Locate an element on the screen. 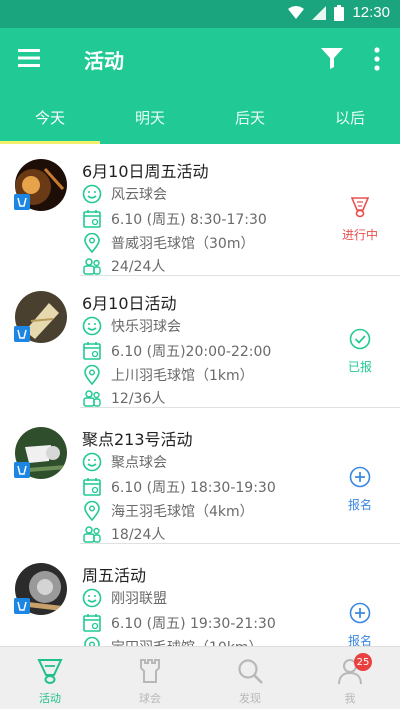 The height and width of the screenshot is (709, 400). activity-title: 聚点213号活动 is located at coordinates (137, 439).